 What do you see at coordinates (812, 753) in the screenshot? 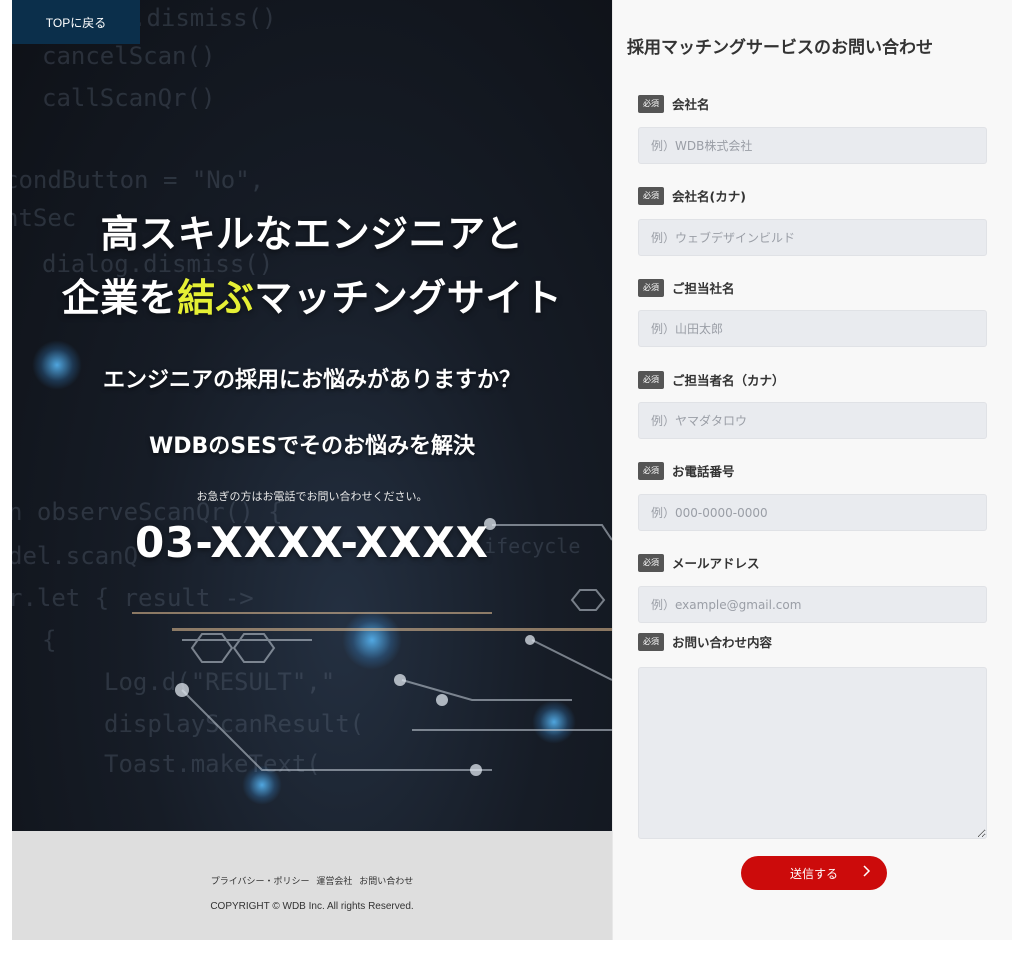
I see `inquiry-textarea` at bounding box center [812, 753].